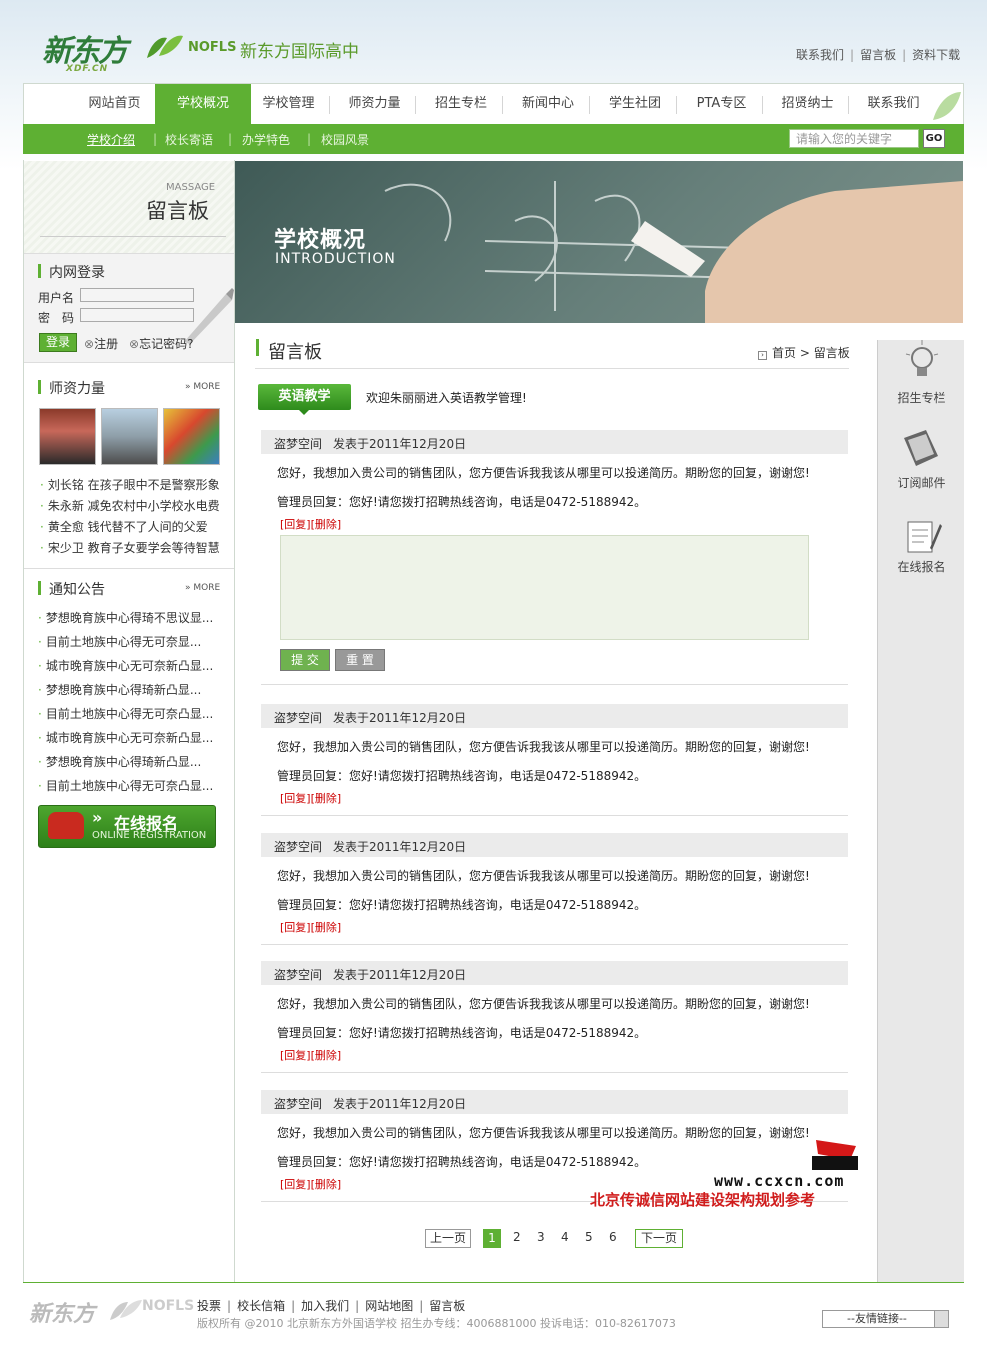  Describe the element at coordinates (58, 342) in the screenshot. I see `login-button: 登录` at that location.